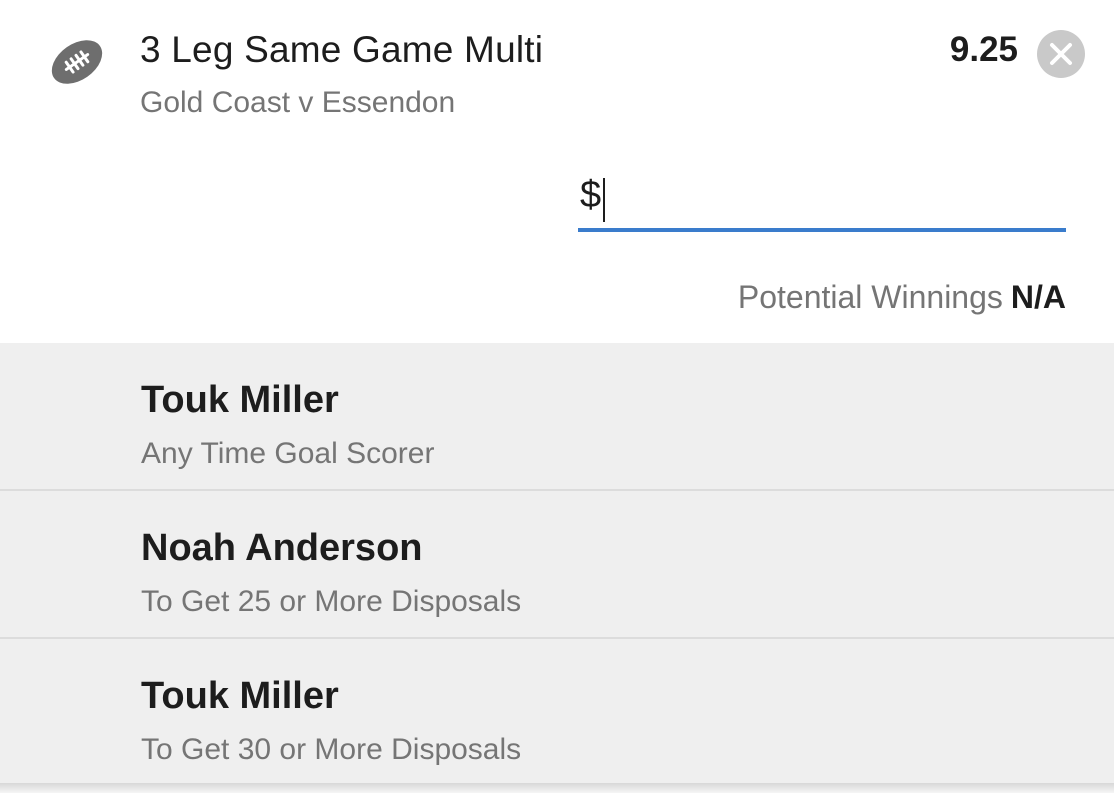 The width and height of the screenshot is (1114, 793). Describe the element at coordinates (983, 49) in the screenshot. I see `bet-odds: 9.25` at that location.